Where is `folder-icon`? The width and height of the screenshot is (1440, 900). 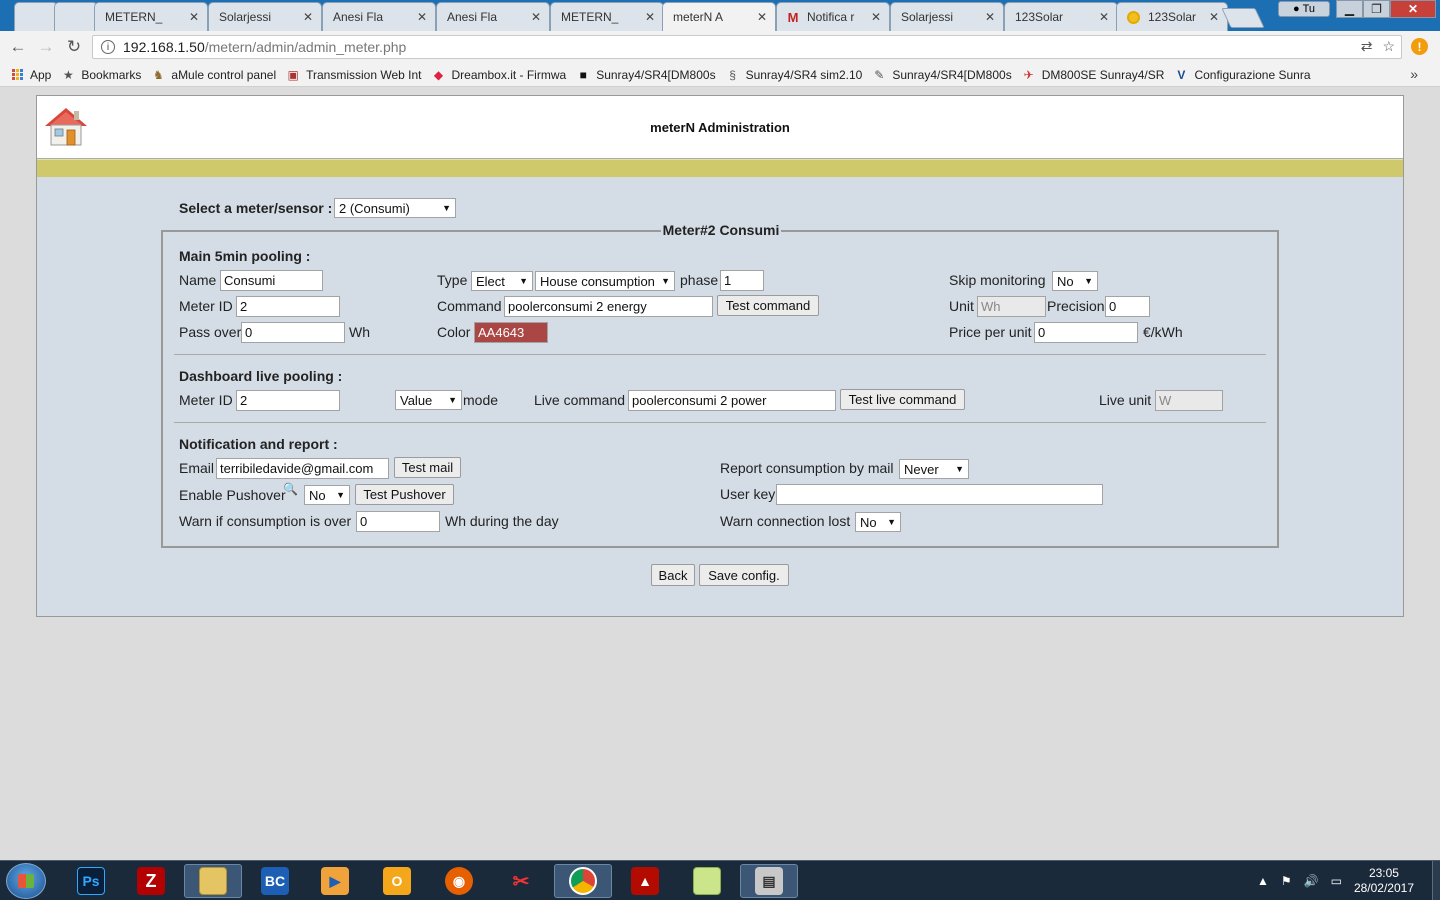 folder-icon is located at coordinates (707, 881).